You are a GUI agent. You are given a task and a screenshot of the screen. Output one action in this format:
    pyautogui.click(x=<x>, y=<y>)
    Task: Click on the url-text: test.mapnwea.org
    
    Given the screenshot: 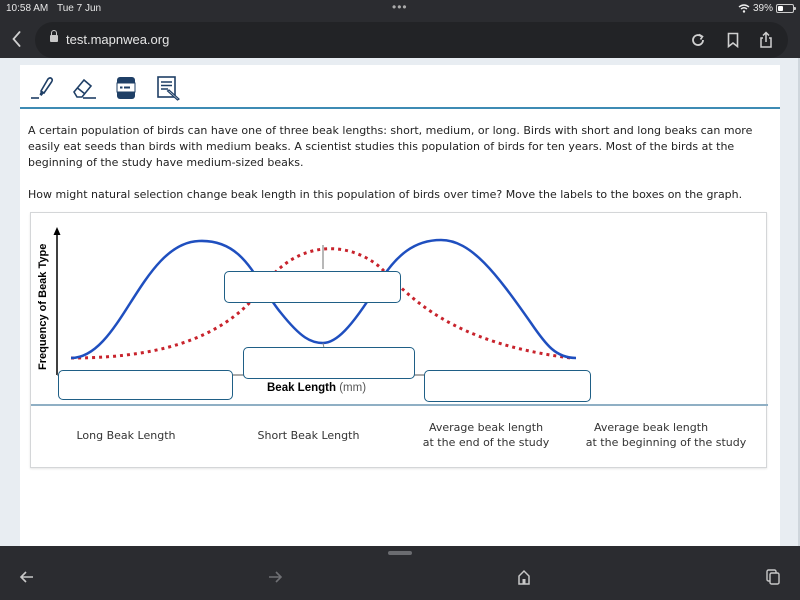 What is the action you would take?
    pyautogui.click(x=117, y=39)
    